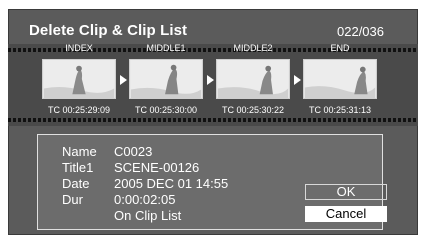 The width and height of the screenshot is (426, 243). I want to click on film-perforation-bottom, so click(213, 120).